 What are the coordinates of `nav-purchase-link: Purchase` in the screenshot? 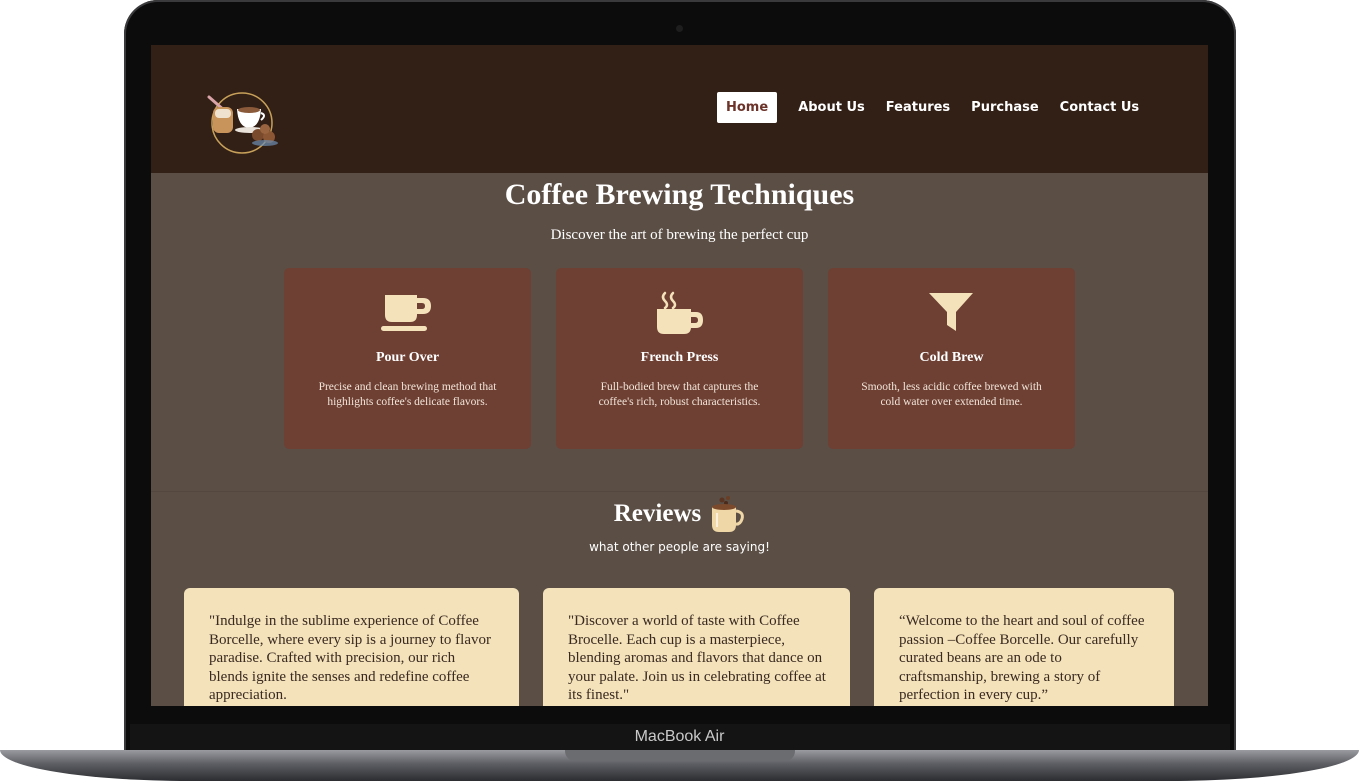 It's located at (1004, 107).